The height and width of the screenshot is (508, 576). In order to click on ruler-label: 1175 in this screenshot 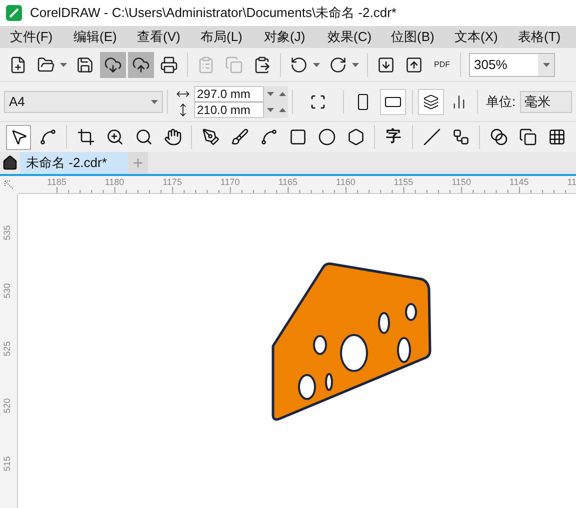, I will do `click(172, 182)`.